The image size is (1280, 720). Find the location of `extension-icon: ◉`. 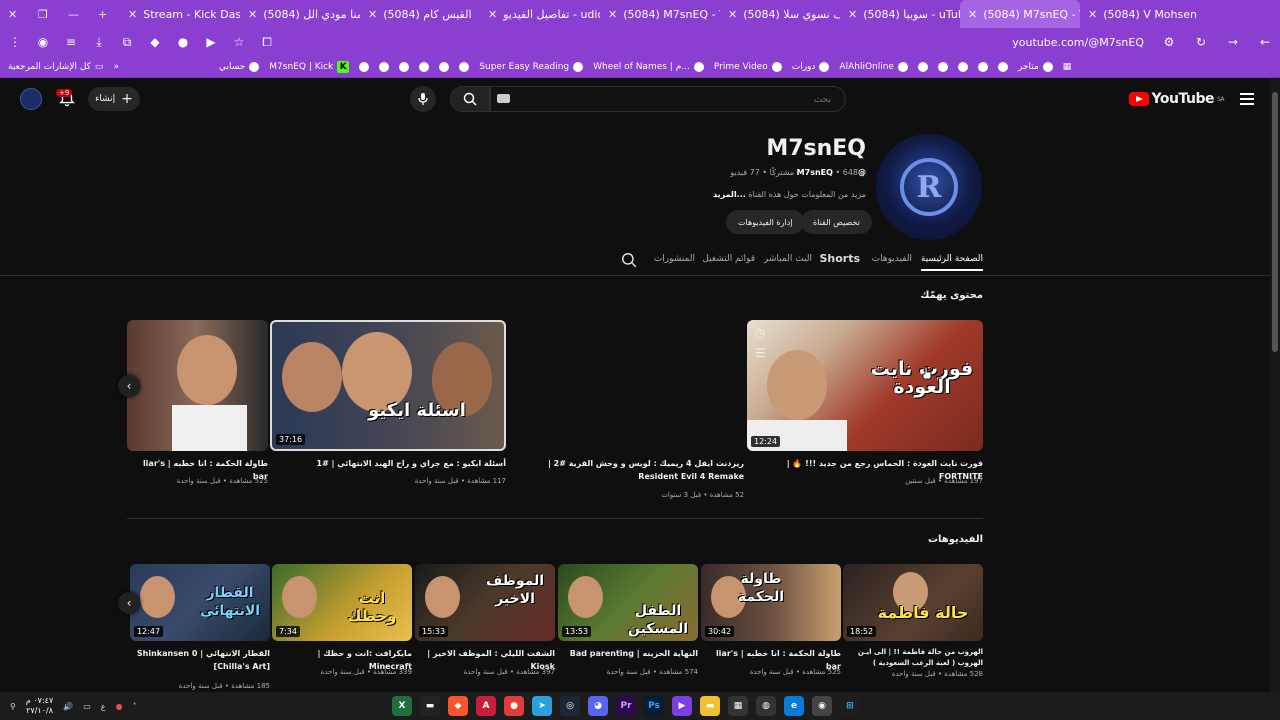

extension-icon: ◉ is located at coordinates (43, 42).